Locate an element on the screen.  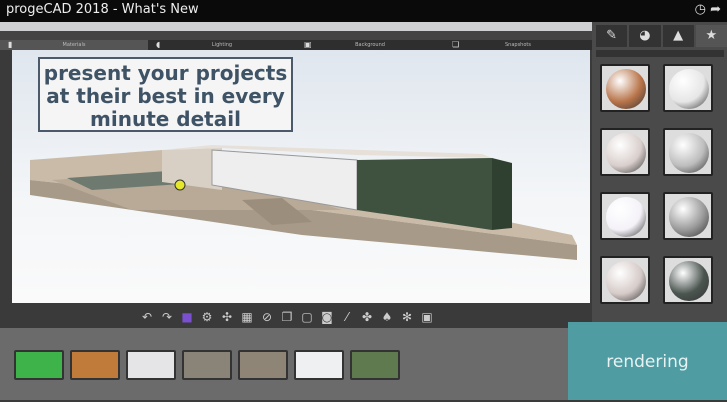
camera-icon: ◙ is located at coordinates (327, 317).